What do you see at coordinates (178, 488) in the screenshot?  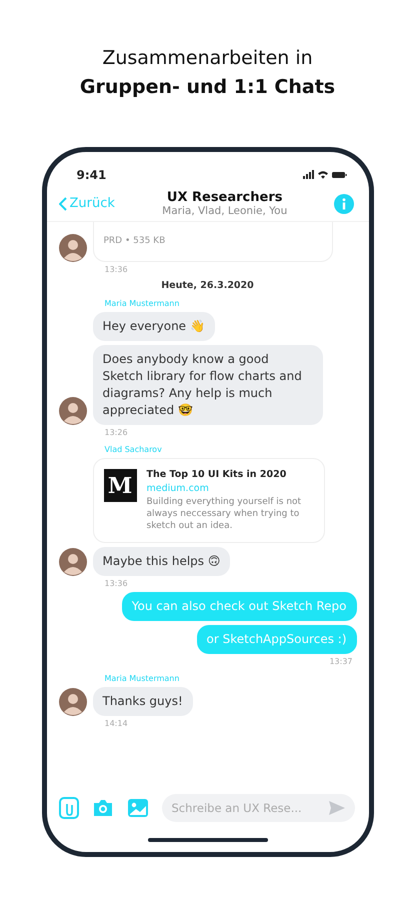 I see `link-site: medium.com` at bounding box center [178, 488].